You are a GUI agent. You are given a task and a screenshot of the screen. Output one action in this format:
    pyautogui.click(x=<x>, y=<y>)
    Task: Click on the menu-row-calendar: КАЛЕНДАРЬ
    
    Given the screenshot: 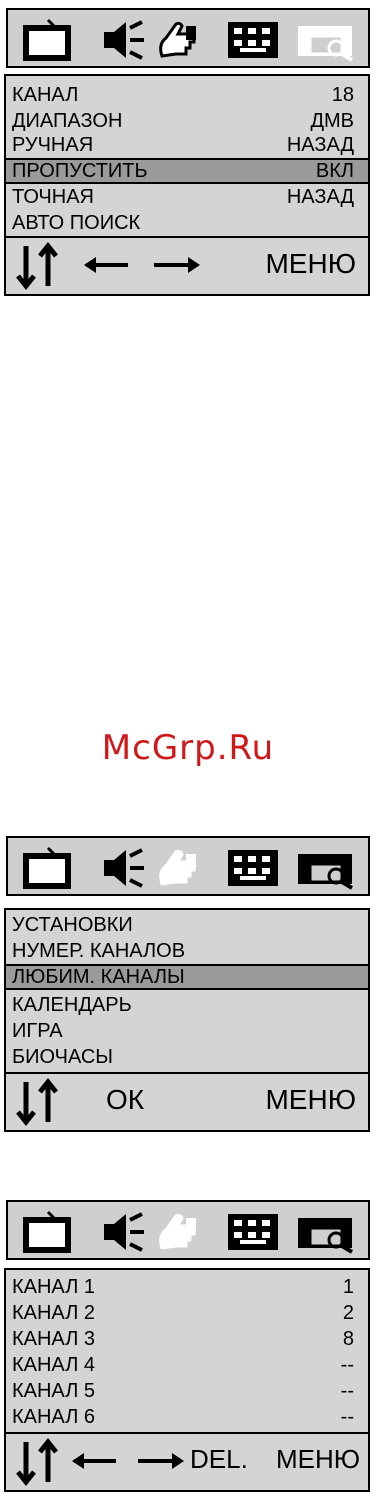 What is the action you would take?
    pyautogui.click(x=187, y=1005)
    